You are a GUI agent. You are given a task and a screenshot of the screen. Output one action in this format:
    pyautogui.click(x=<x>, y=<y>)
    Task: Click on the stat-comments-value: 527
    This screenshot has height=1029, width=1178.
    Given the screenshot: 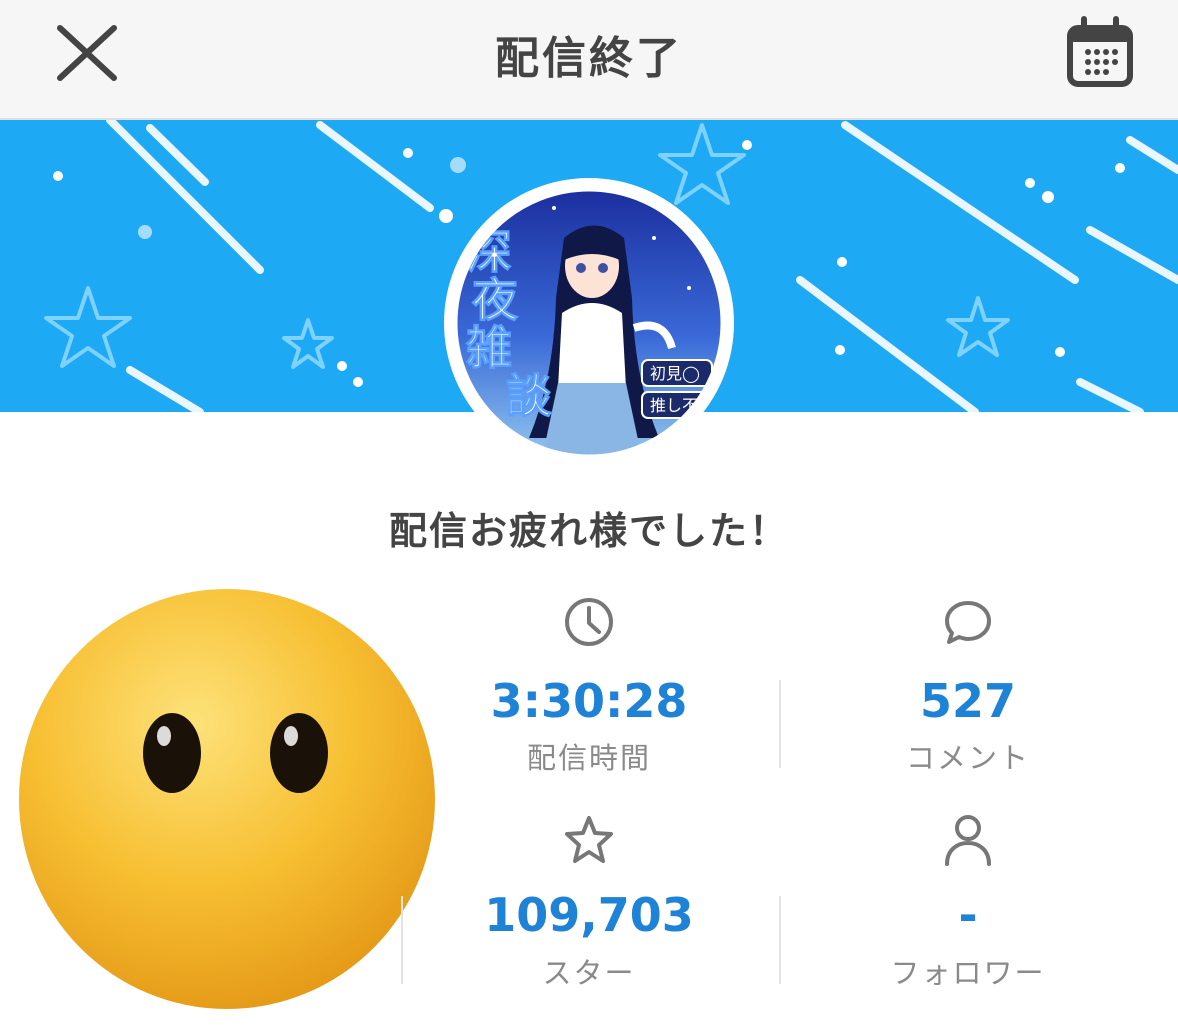 What is the action you would take?
    pyautogui.click(x=968, y=701)
    